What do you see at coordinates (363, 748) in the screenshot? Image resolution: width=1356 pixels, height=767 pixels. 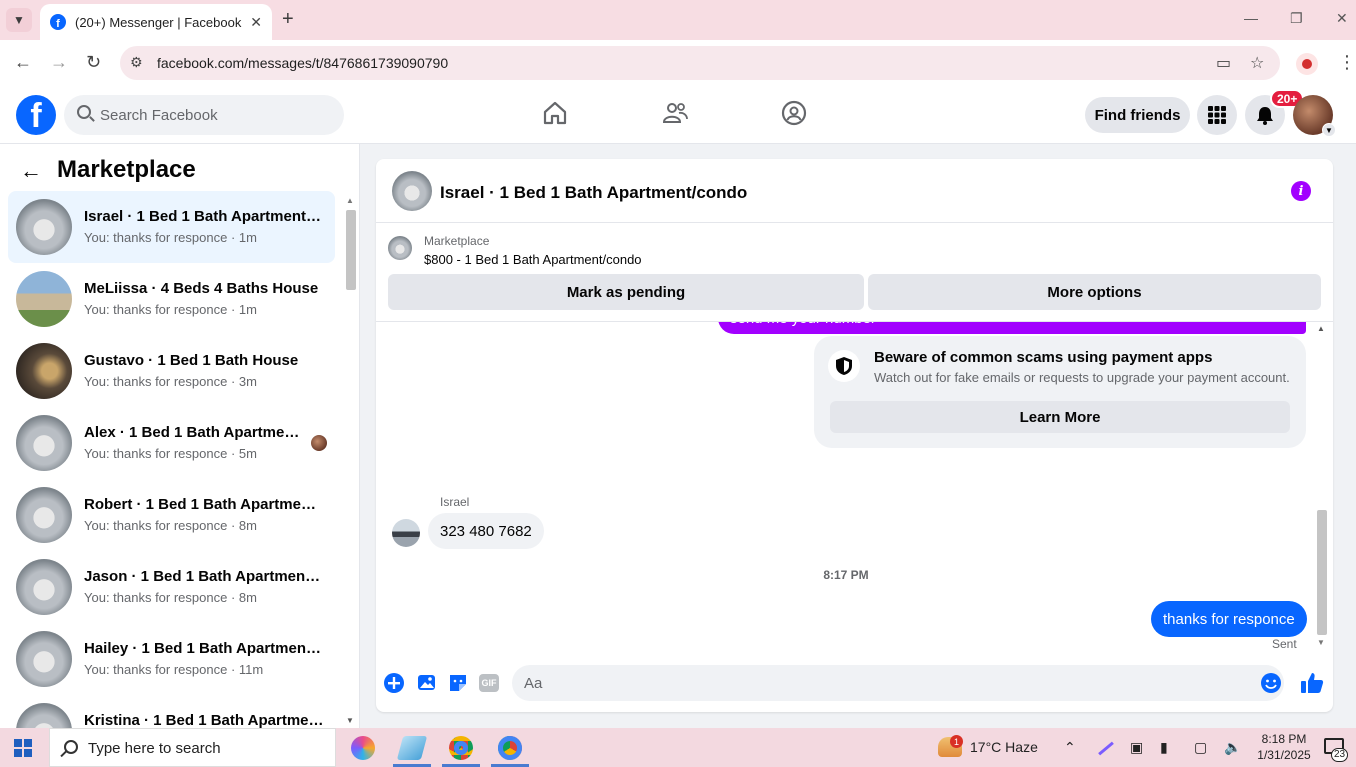 I see `copilot-icon` at bounding box center [363, 748].